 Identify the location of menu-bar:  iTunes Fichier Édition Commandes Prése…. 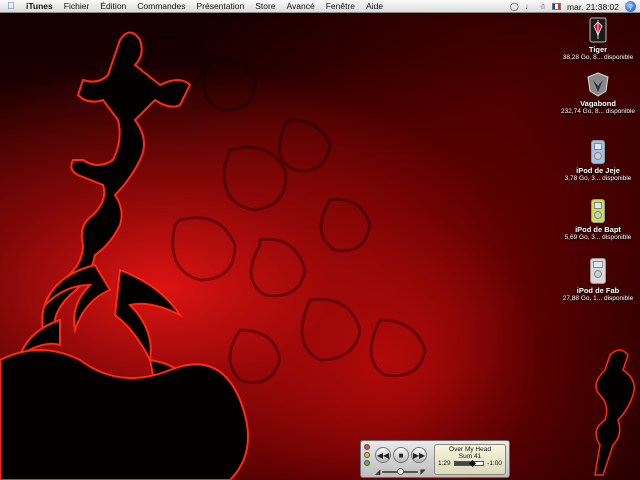
(320, 6).